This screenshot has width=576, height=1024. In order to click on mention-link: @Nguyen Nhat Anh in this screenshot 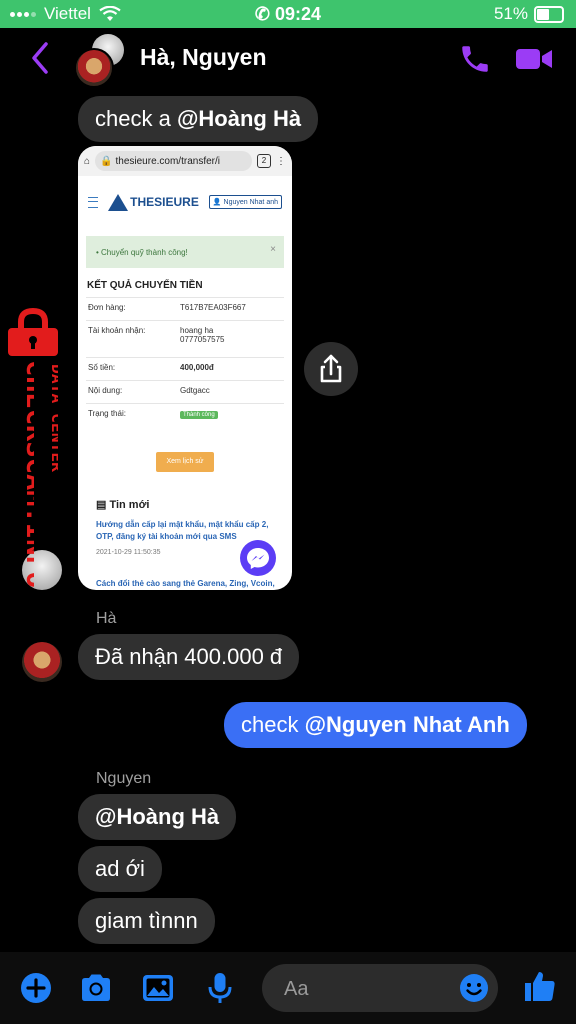, I will do `click(407, 724)`.